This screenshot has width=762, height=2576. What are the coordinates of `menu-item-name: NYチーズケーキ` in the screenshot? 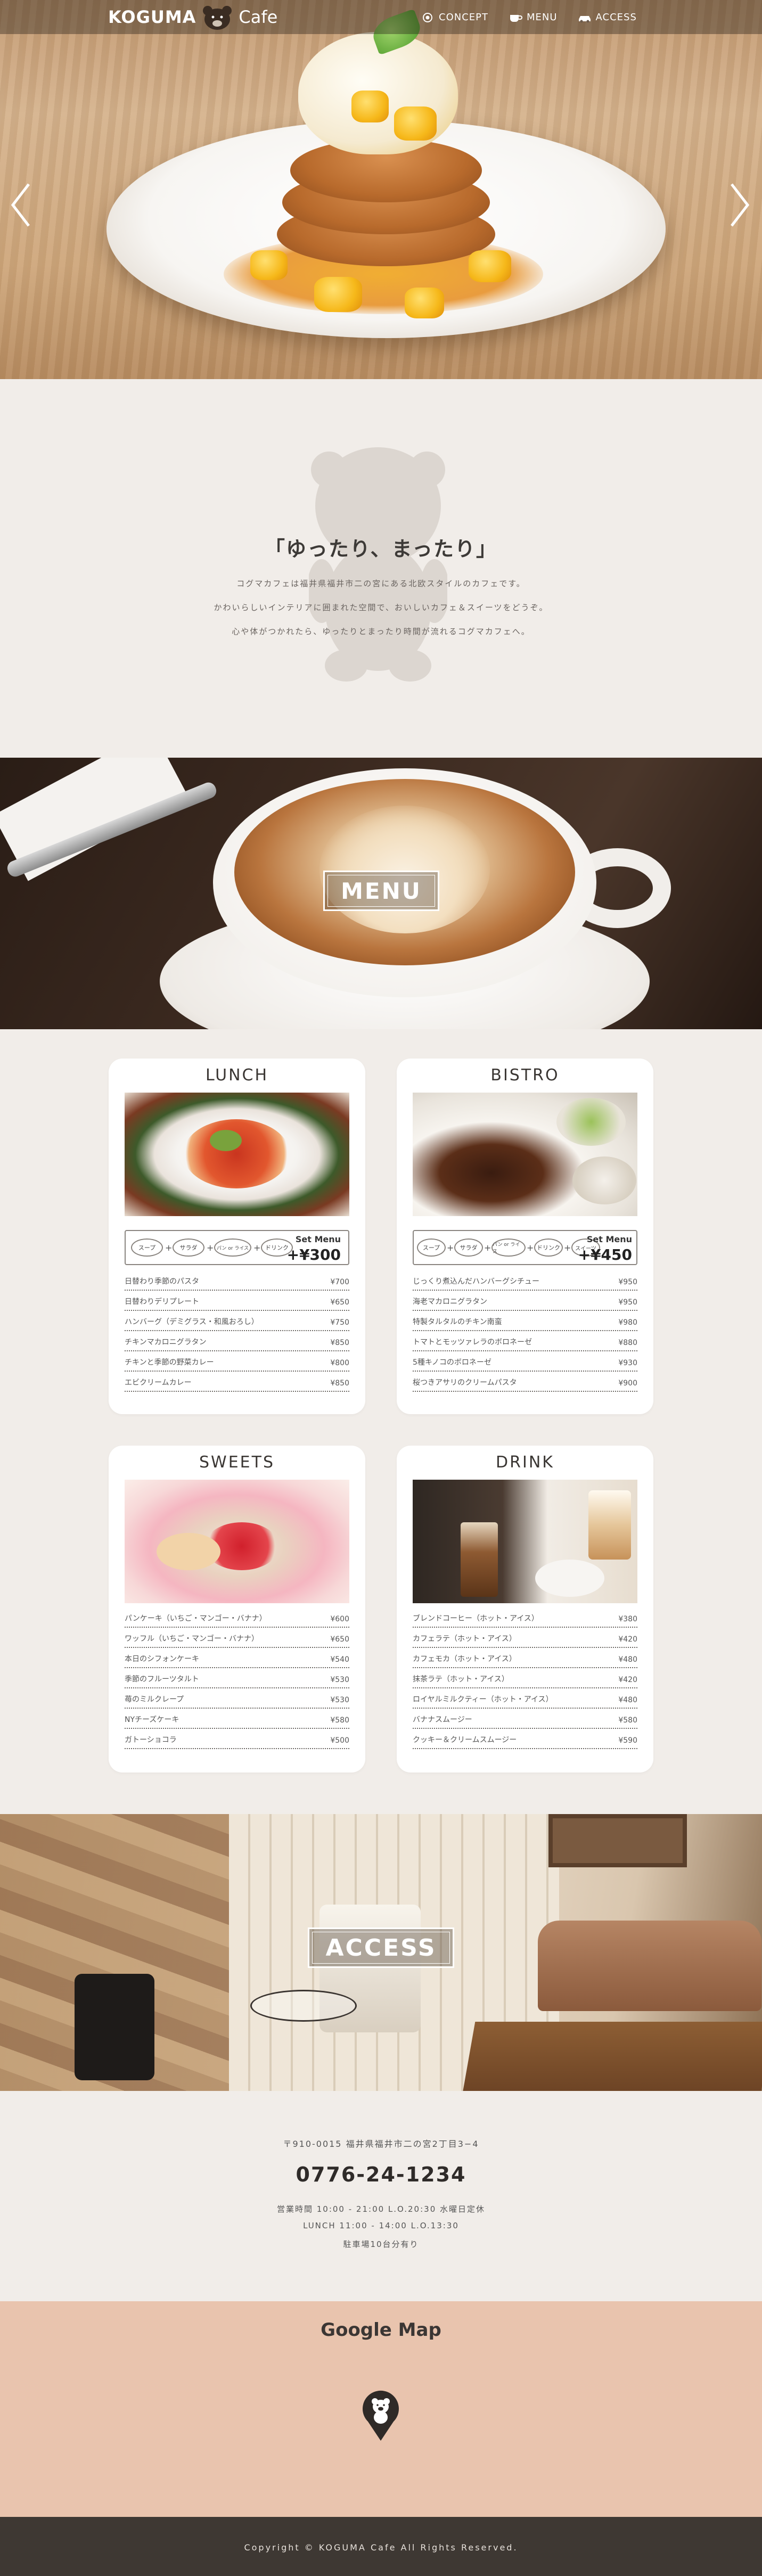 It's located at (152, 1720).